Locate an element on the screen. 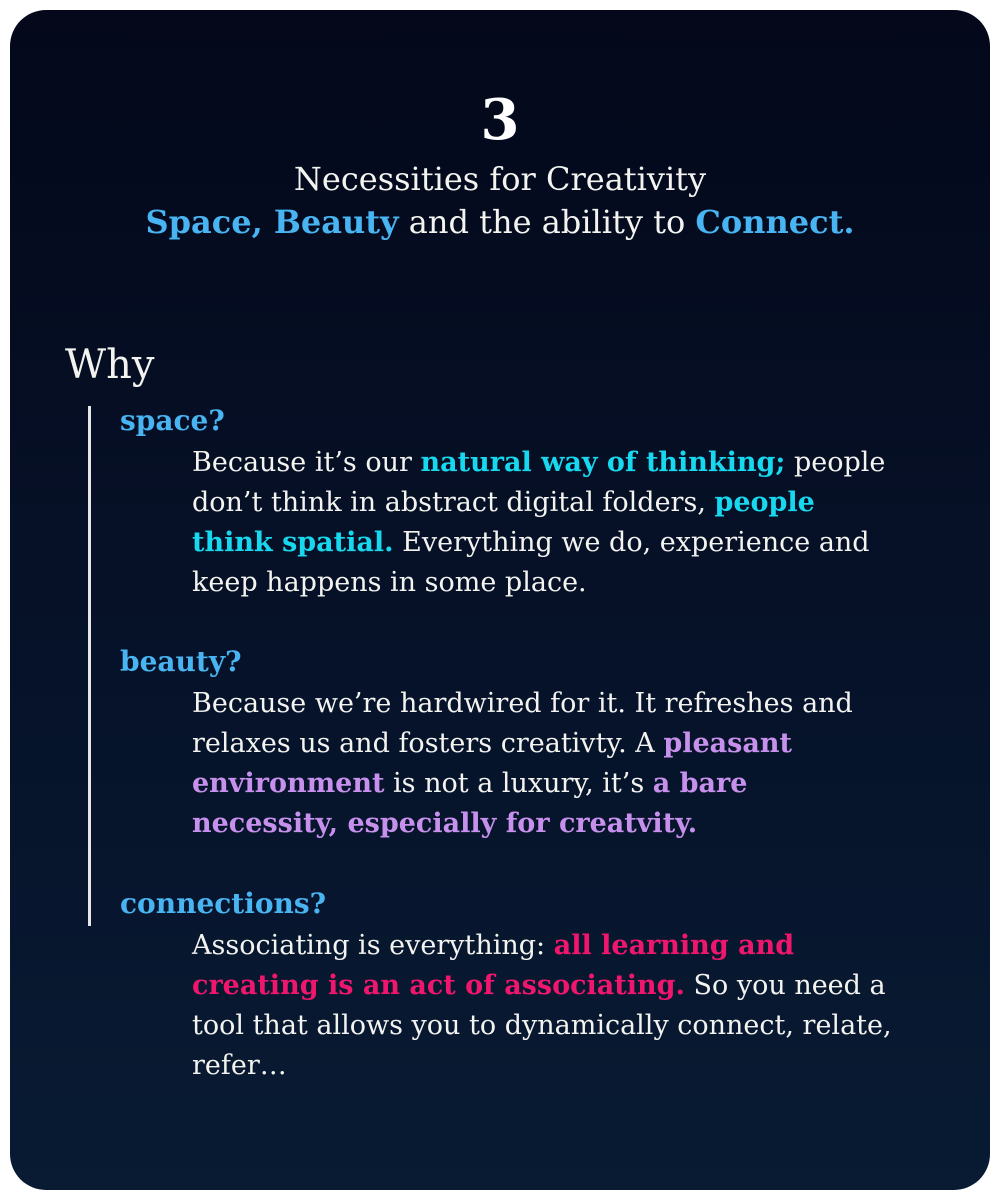 The height and width of the screenshot is (1200, 1000). tagline-highlight-connect: Connect. is located at coordinates (775, 222).